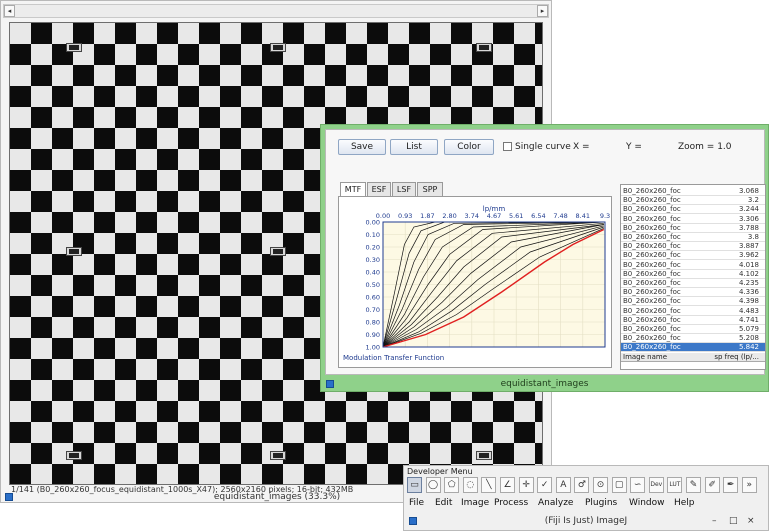 This screenshot has height=531, width=769. Describe the element at coordinates (544, 384) in the screenshot. I see `plot-window-title-bar: equidistant_images` at that location.